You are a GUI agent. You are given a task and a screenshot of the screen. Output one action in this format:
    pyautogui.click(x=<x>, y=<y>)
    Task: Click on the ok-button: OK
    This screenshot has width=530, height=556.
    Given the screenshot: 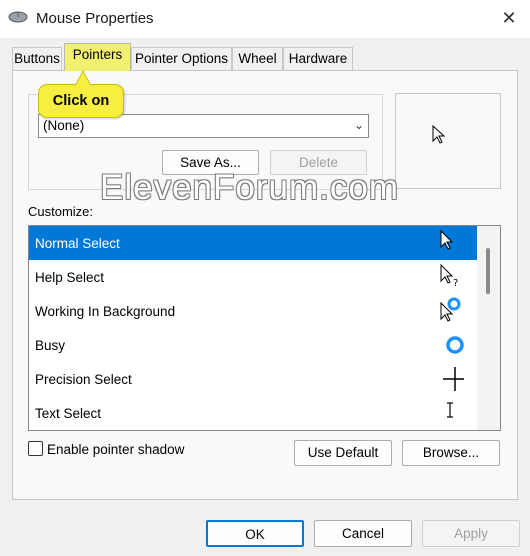 What is the action you would take?
    pyautogui.click(x=255, y=533)
    